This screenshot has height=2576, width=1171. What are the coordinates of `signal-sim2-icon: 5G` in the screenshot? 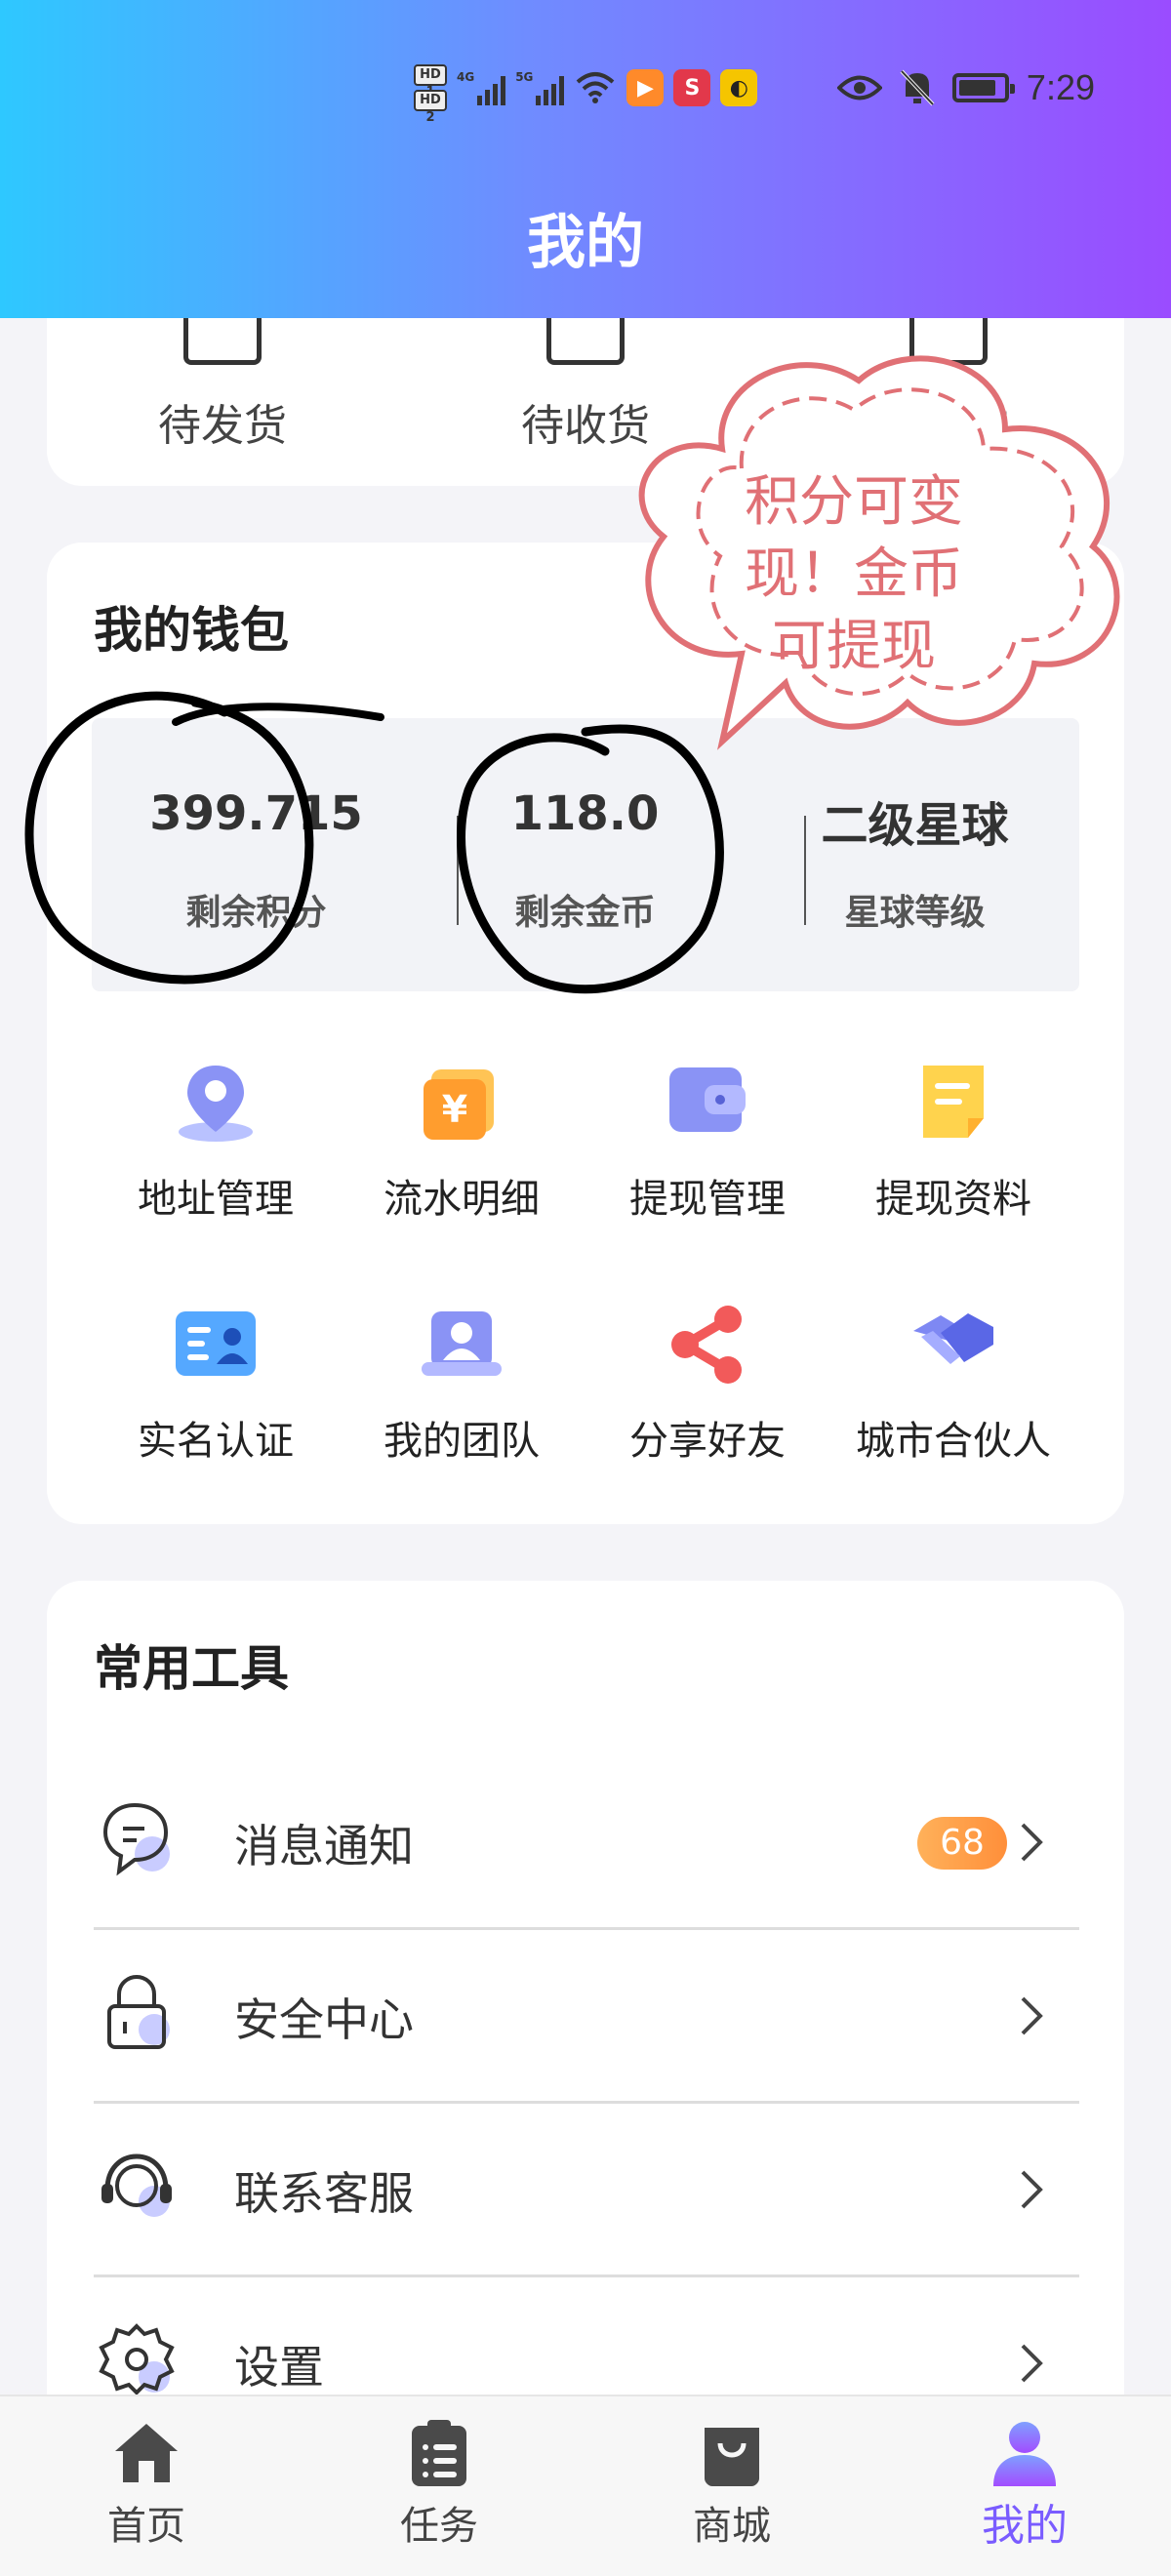 It's located at (540, 87).